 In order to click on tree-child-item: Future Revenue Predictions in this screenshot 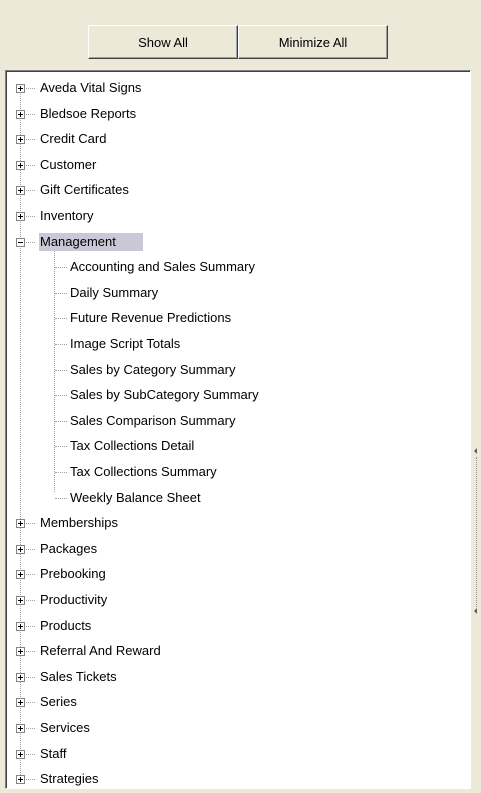, I will do `click(150, 318)`.